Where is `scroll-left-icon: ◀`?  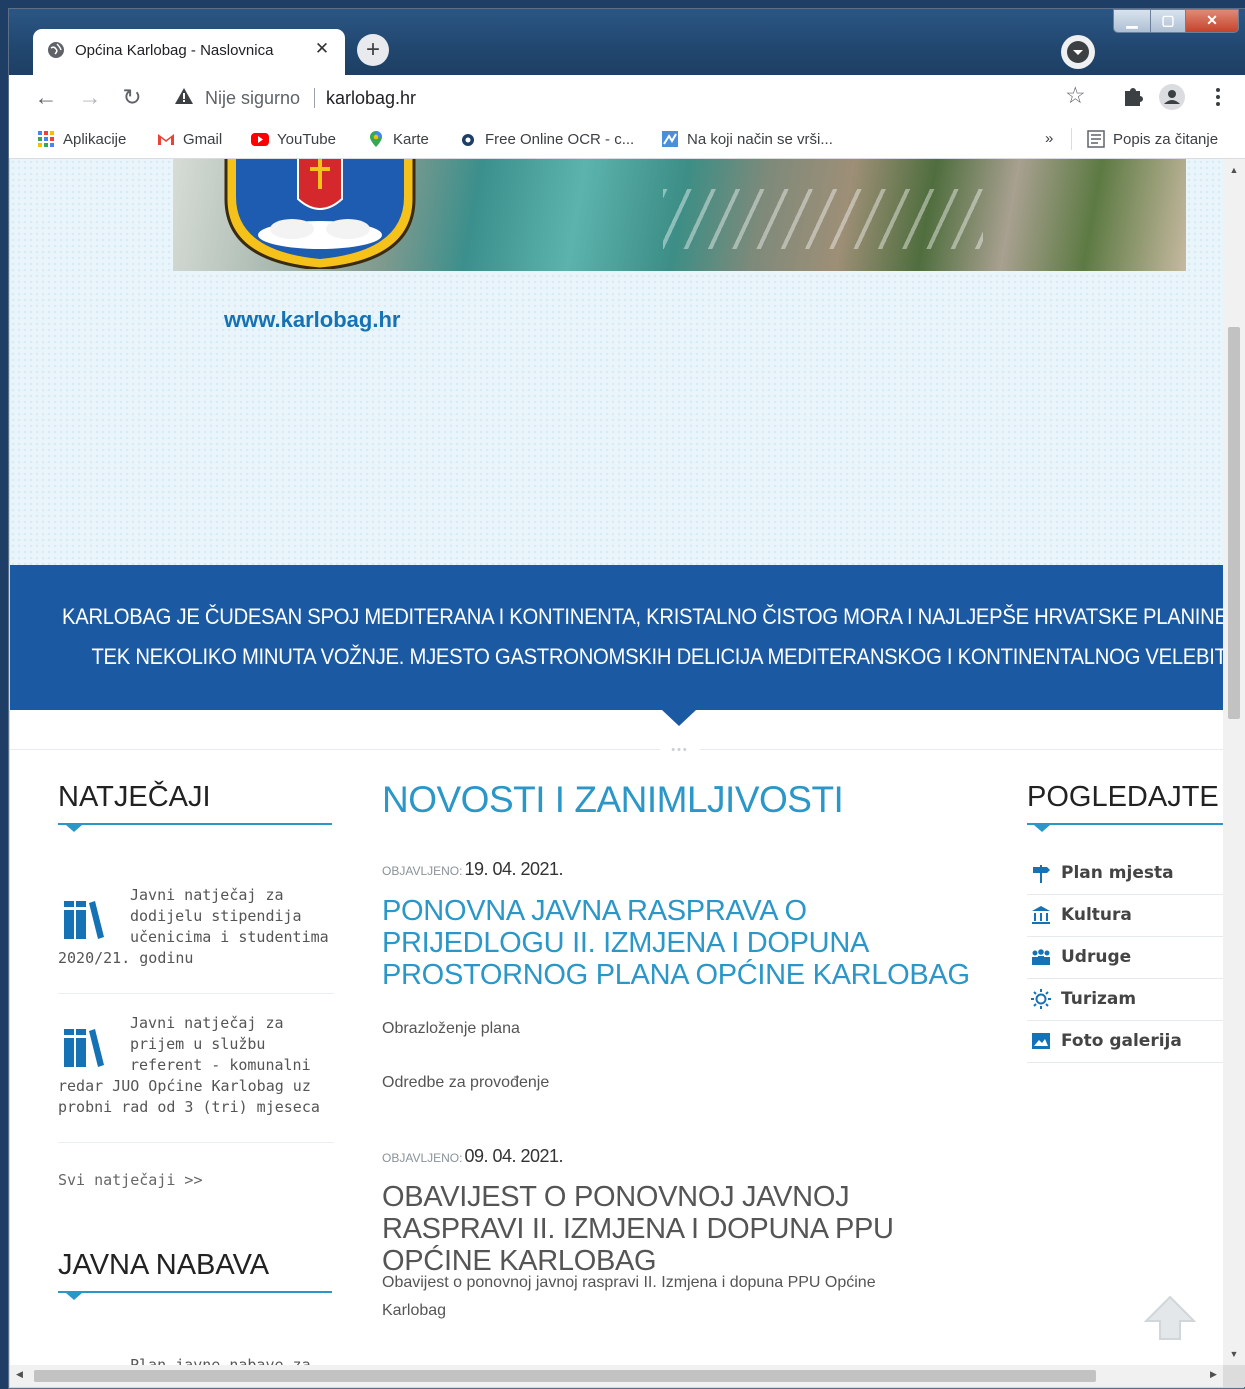
scroll-left-icon: ◀ is located at coordinates (19, 1374).